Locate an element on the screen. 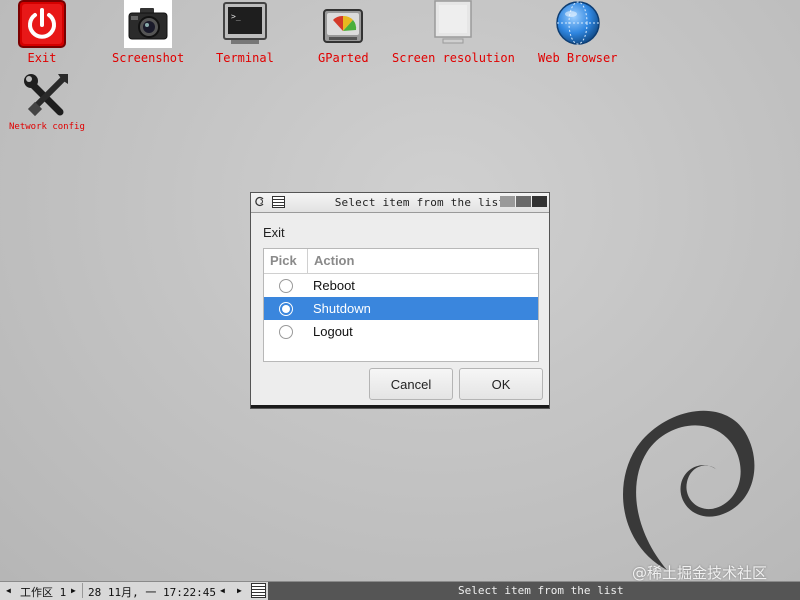  task-prev-arrow-icon: ◀ is located at coordinates (222, 590).